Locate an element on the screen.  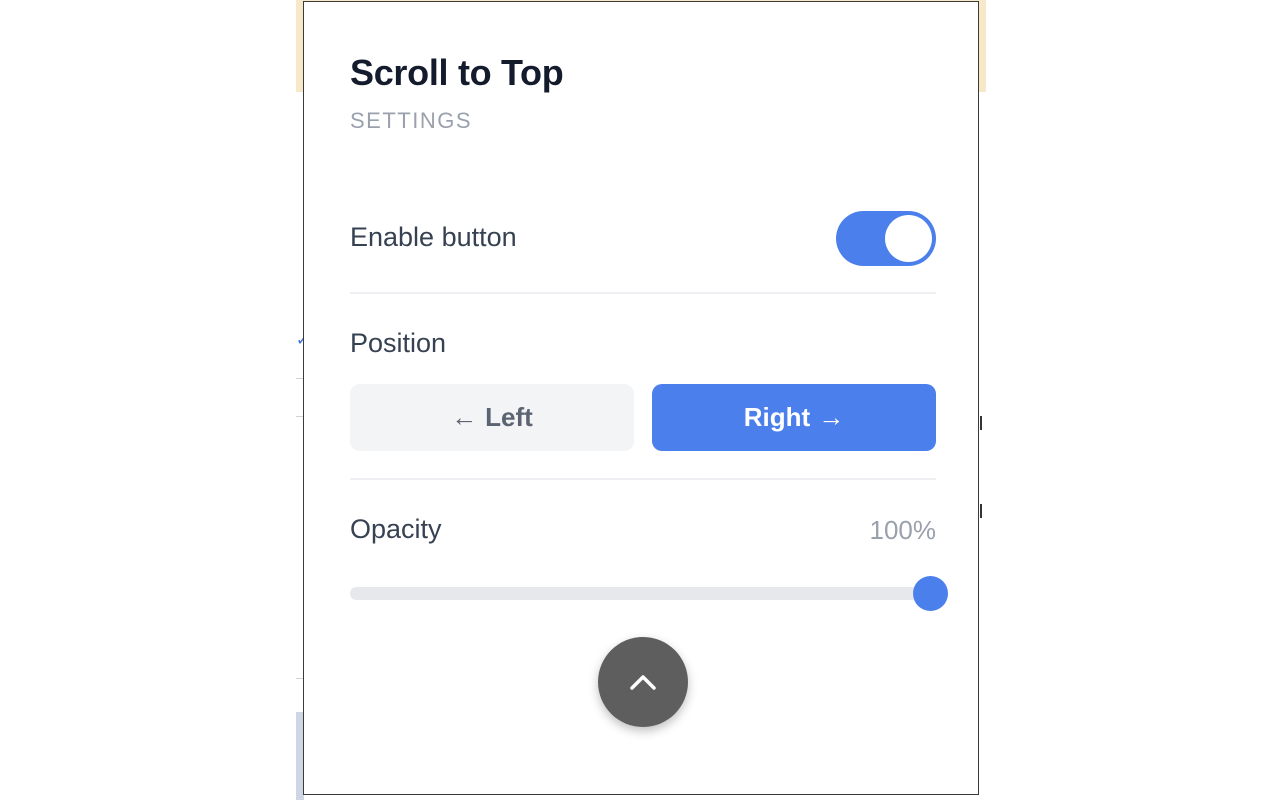
opacity-slider-thumb is located at coordinates (930, 593).